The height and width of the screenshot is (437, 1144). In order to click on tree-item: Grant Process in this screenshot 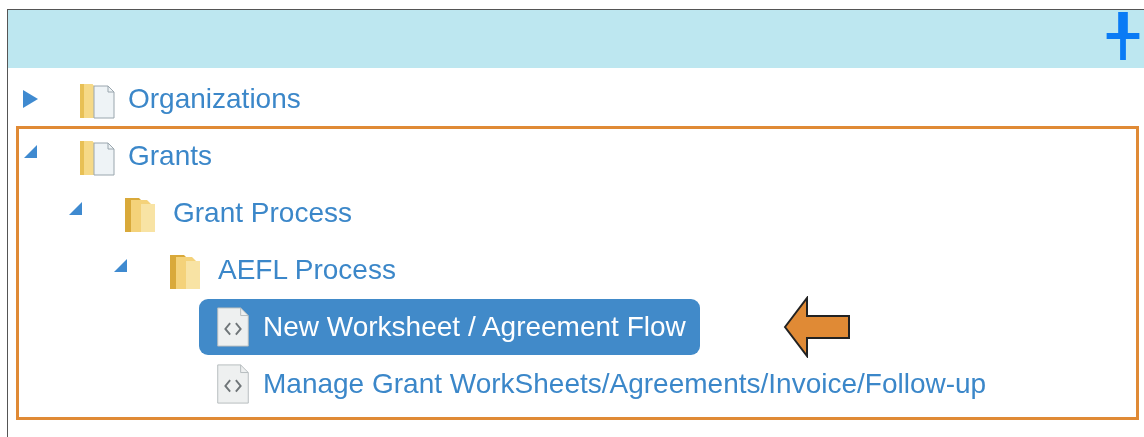, I will do `click(237, 212)`.